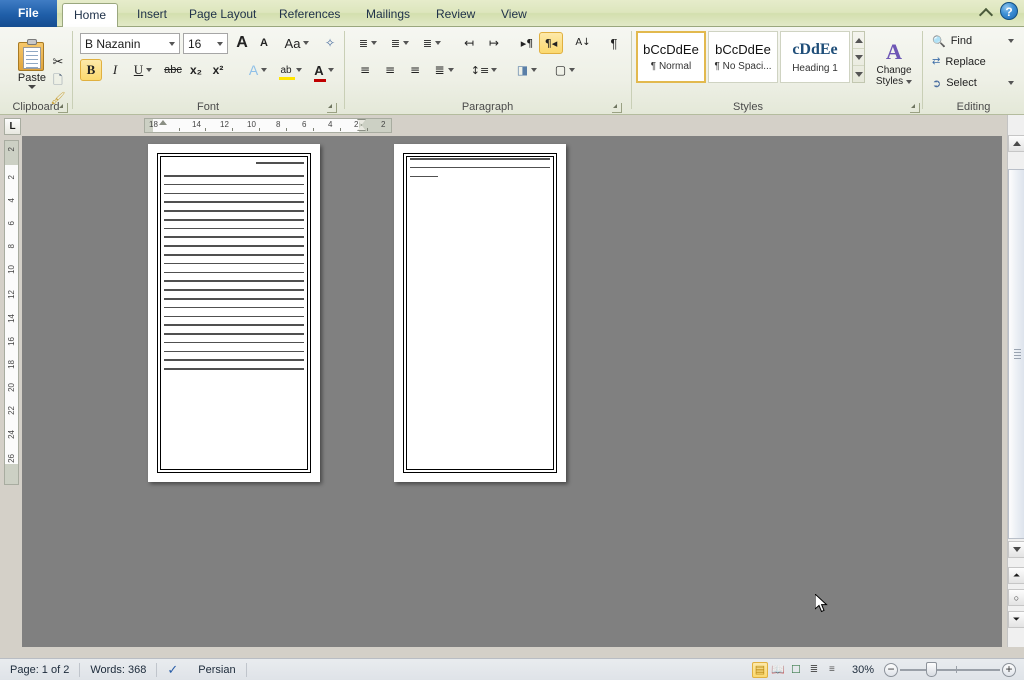 This screenshot has width=1024, height=680. I want to click on style-item-normal: bCcDdEe ¶ Normal, so click(671, 57).